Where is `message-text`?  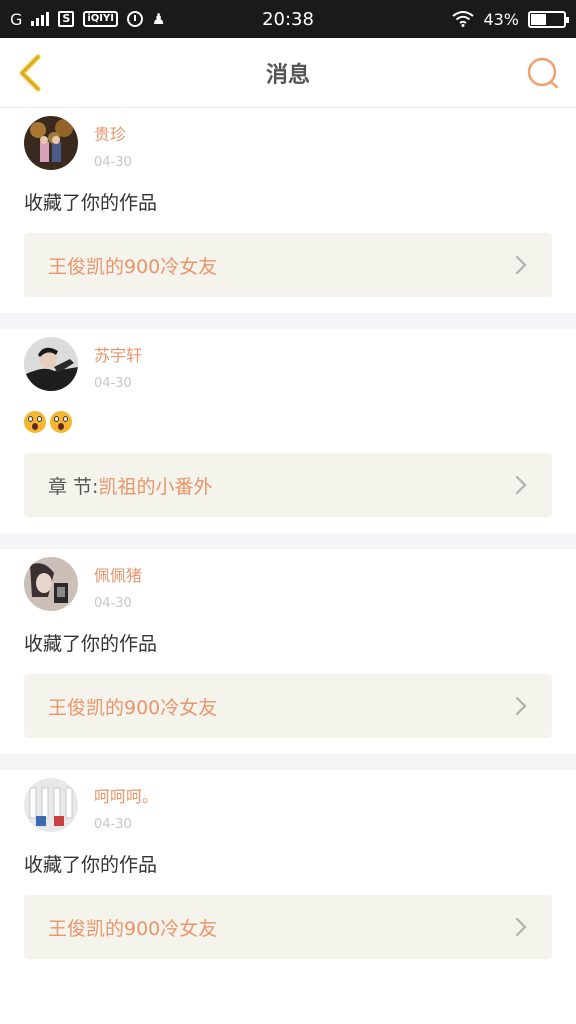 message-text is located at coordinates (288, 422).